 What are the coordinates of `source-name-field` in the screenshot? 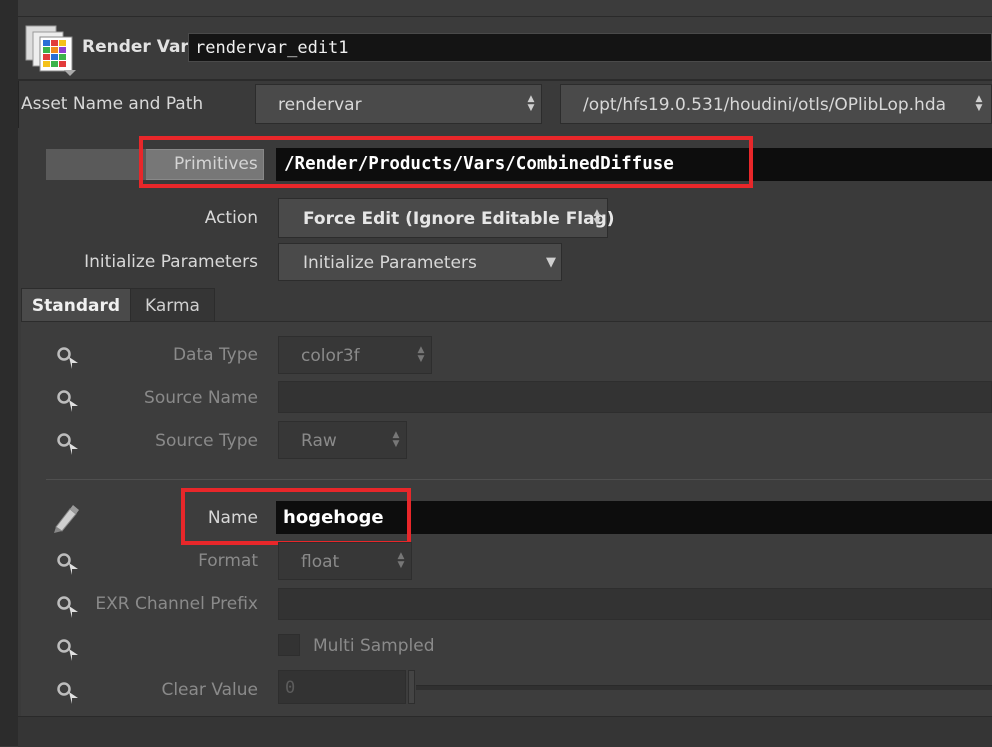 It's located at (635, 397).